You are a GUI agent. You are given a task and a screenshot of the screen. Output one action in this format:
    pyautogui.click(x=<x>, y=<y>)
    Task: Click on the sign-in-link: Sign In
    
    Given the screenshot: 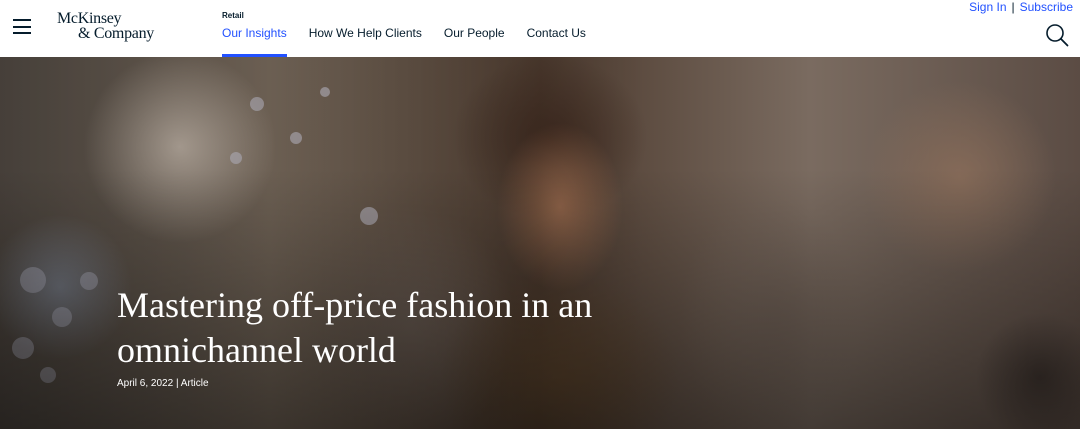 What is the action you would take?
    pyautogui.click(x=987, y=7)
    